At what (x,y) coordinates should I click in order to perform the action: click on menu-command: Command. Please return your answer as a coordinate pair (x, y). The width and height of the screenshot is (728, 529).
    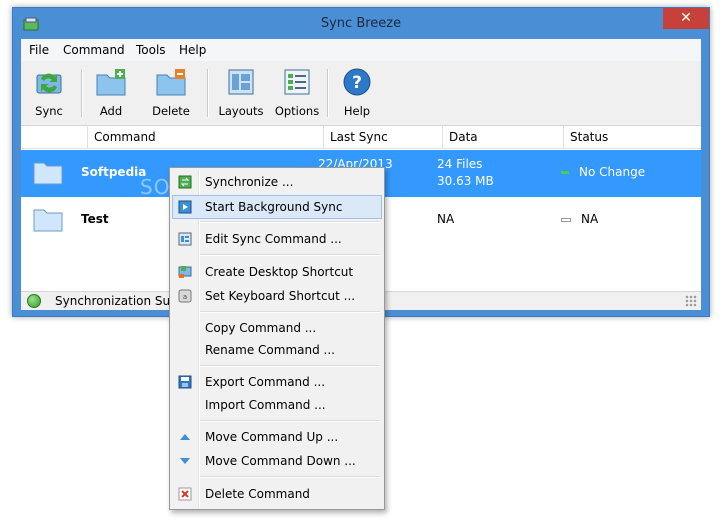
    Looking at the image, I should click on (94, 50).